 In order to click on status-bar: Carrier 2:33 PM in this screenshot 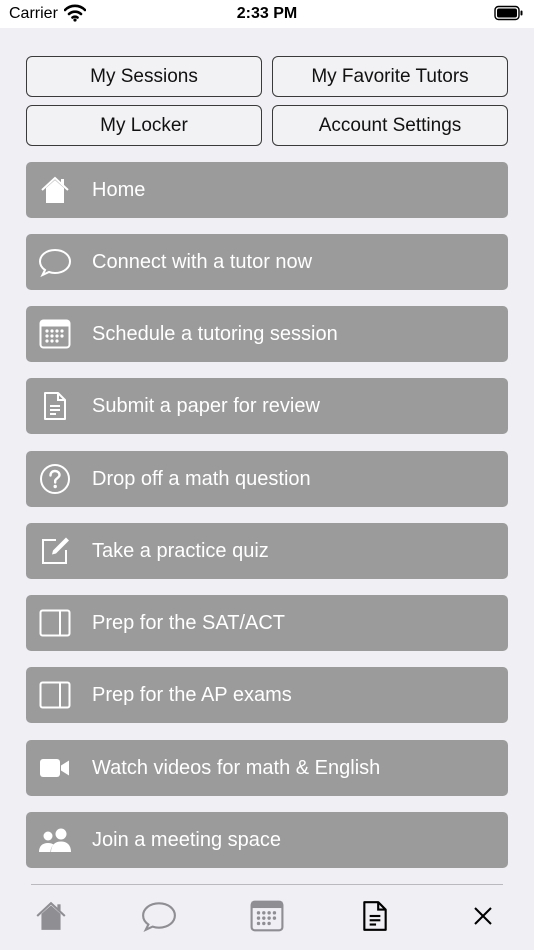, I will do `click(267, 14)`.